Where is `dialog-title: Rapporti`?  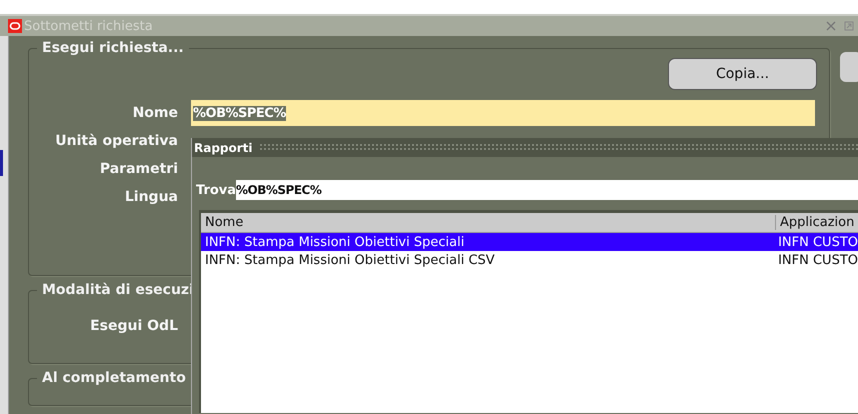 dialog-title: Rapporti is located at coordinates (223, 147).